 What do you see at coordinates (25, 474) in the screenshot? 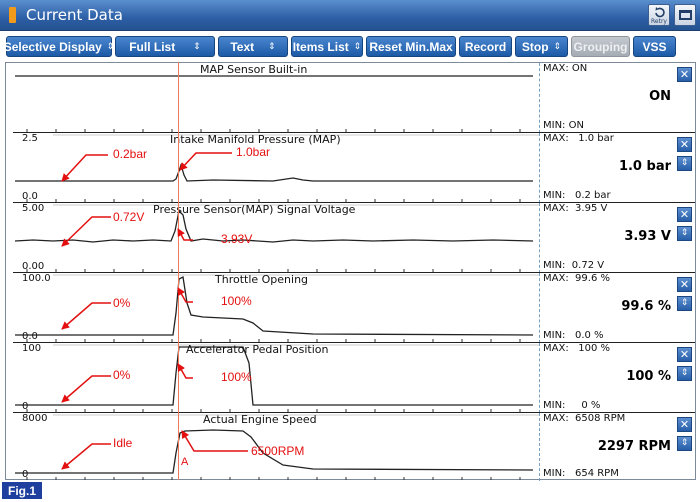
I see `scale-min-label: 0` at bounding box center [25, 474].